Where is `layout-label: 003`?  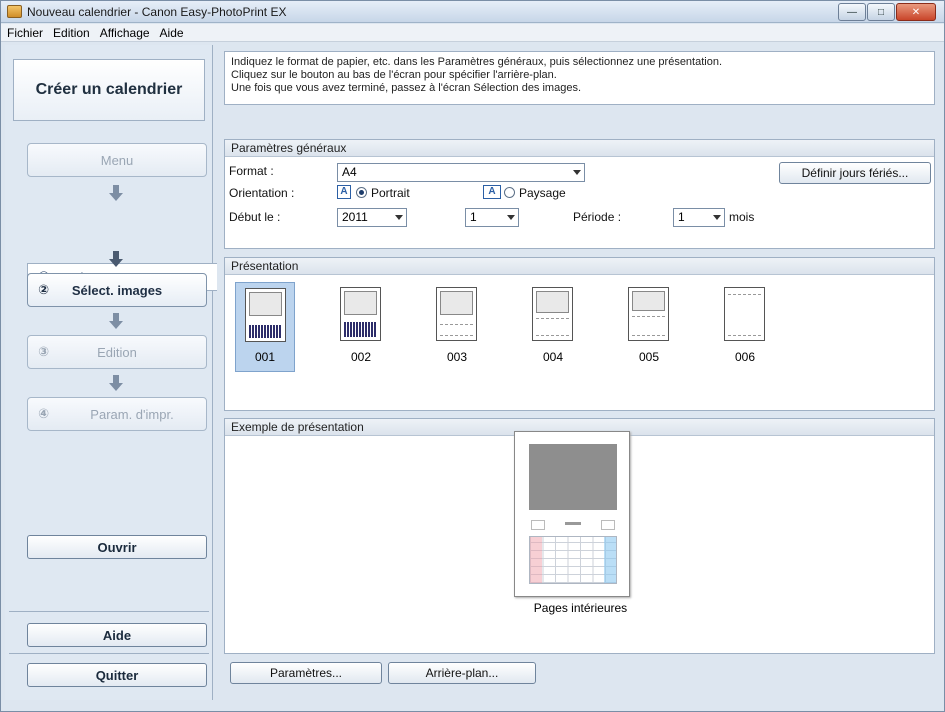 layout-label: 003 is located at coordinates (457, 357).